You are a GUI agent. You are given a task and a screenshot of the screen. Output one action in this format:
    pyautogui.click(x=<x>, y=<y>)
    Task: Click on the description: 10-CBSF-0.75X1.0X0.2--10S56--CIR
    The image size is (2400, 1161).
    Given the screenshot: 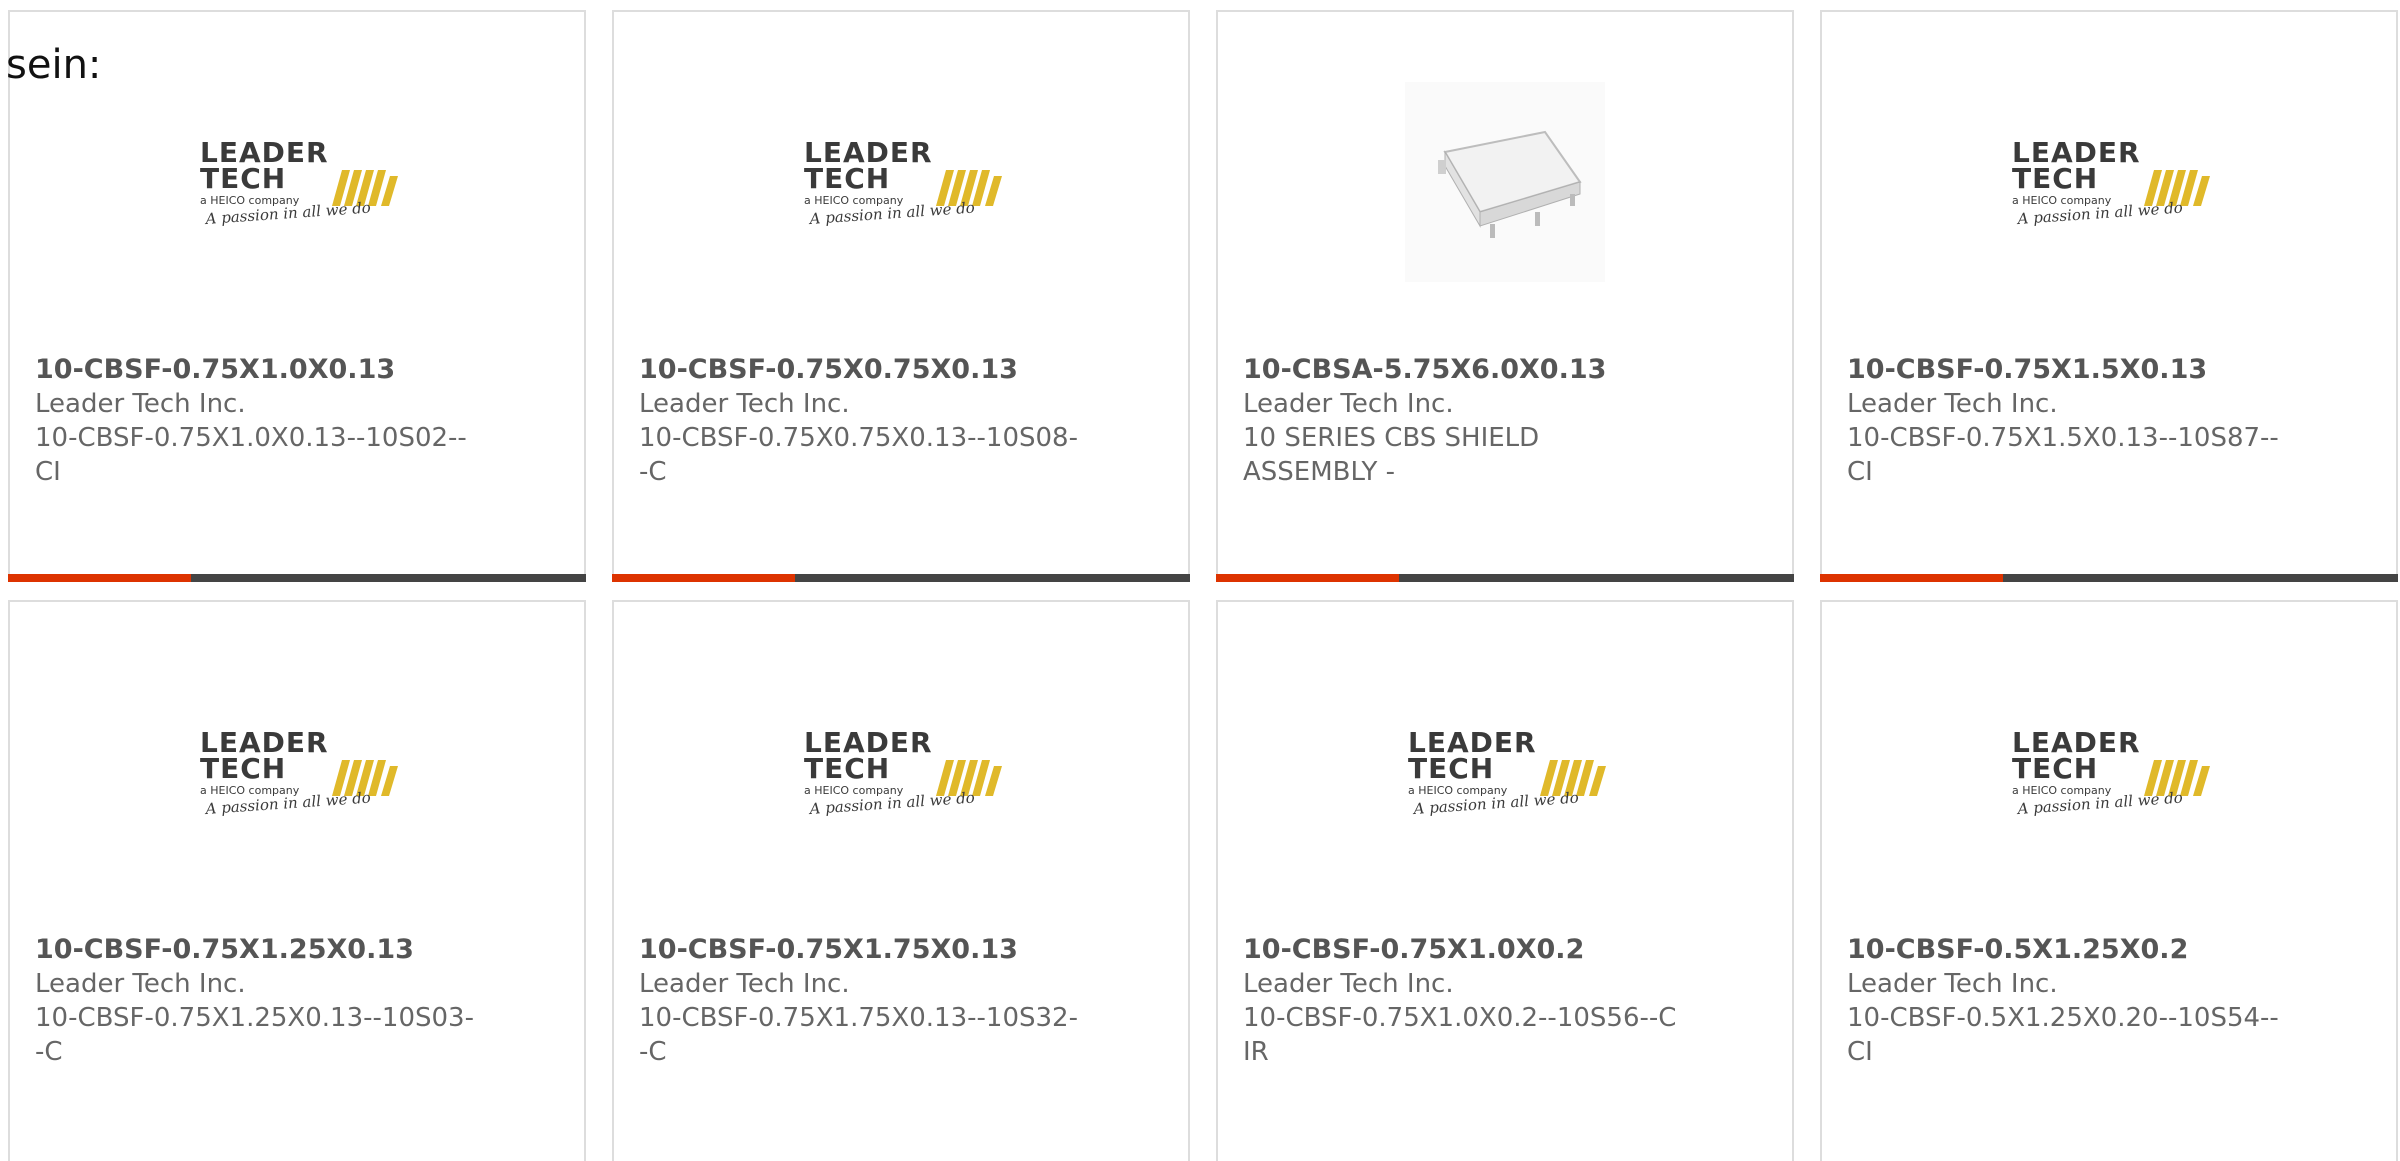 What is the action you would take?
    pyautogui.click(x=1460, y=1035)
    